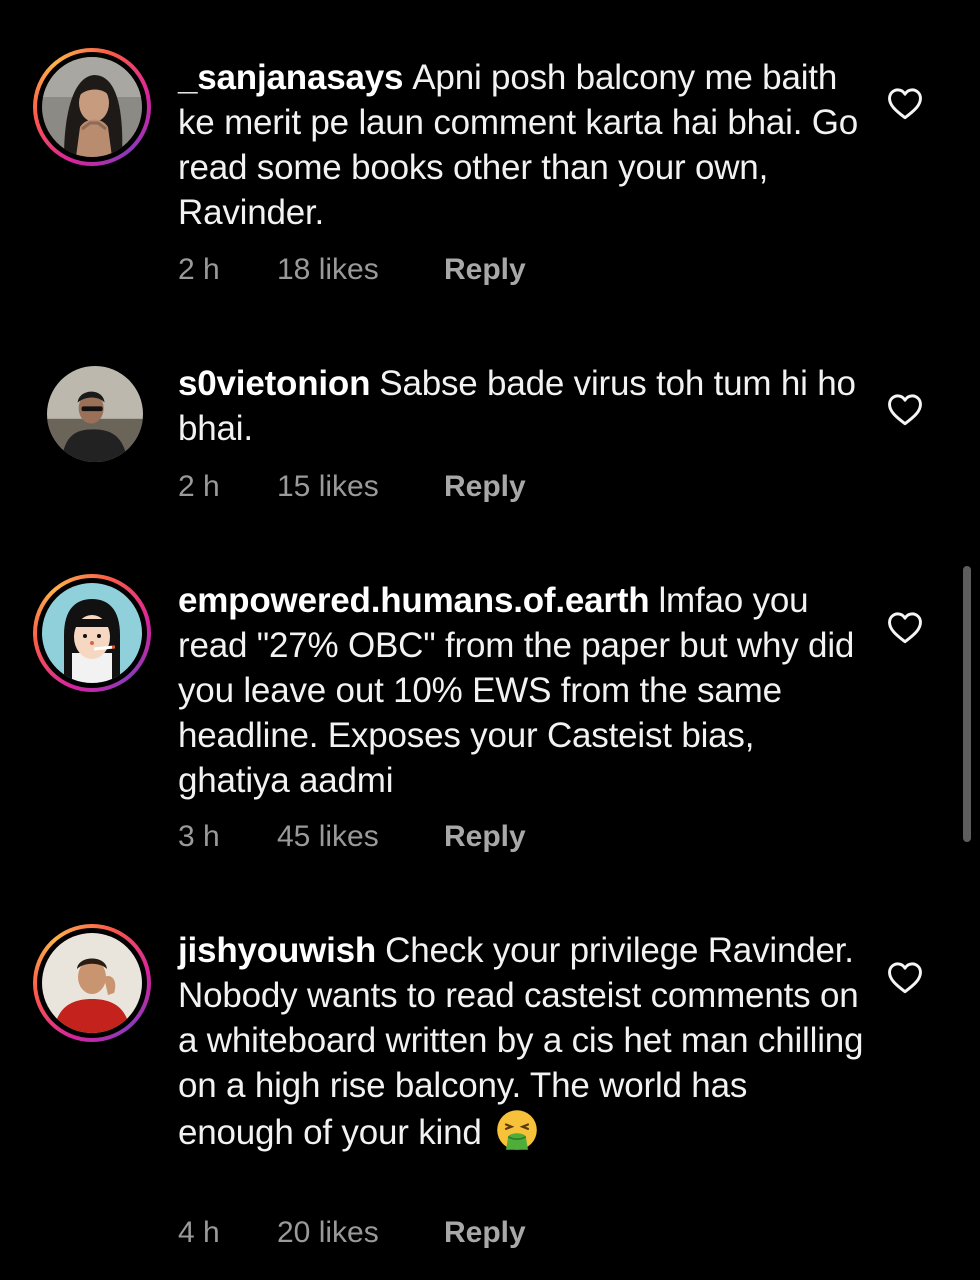 This screenshot has height=1280, width=980. I want to click on profile-photo-man-red, so click(92, 983).